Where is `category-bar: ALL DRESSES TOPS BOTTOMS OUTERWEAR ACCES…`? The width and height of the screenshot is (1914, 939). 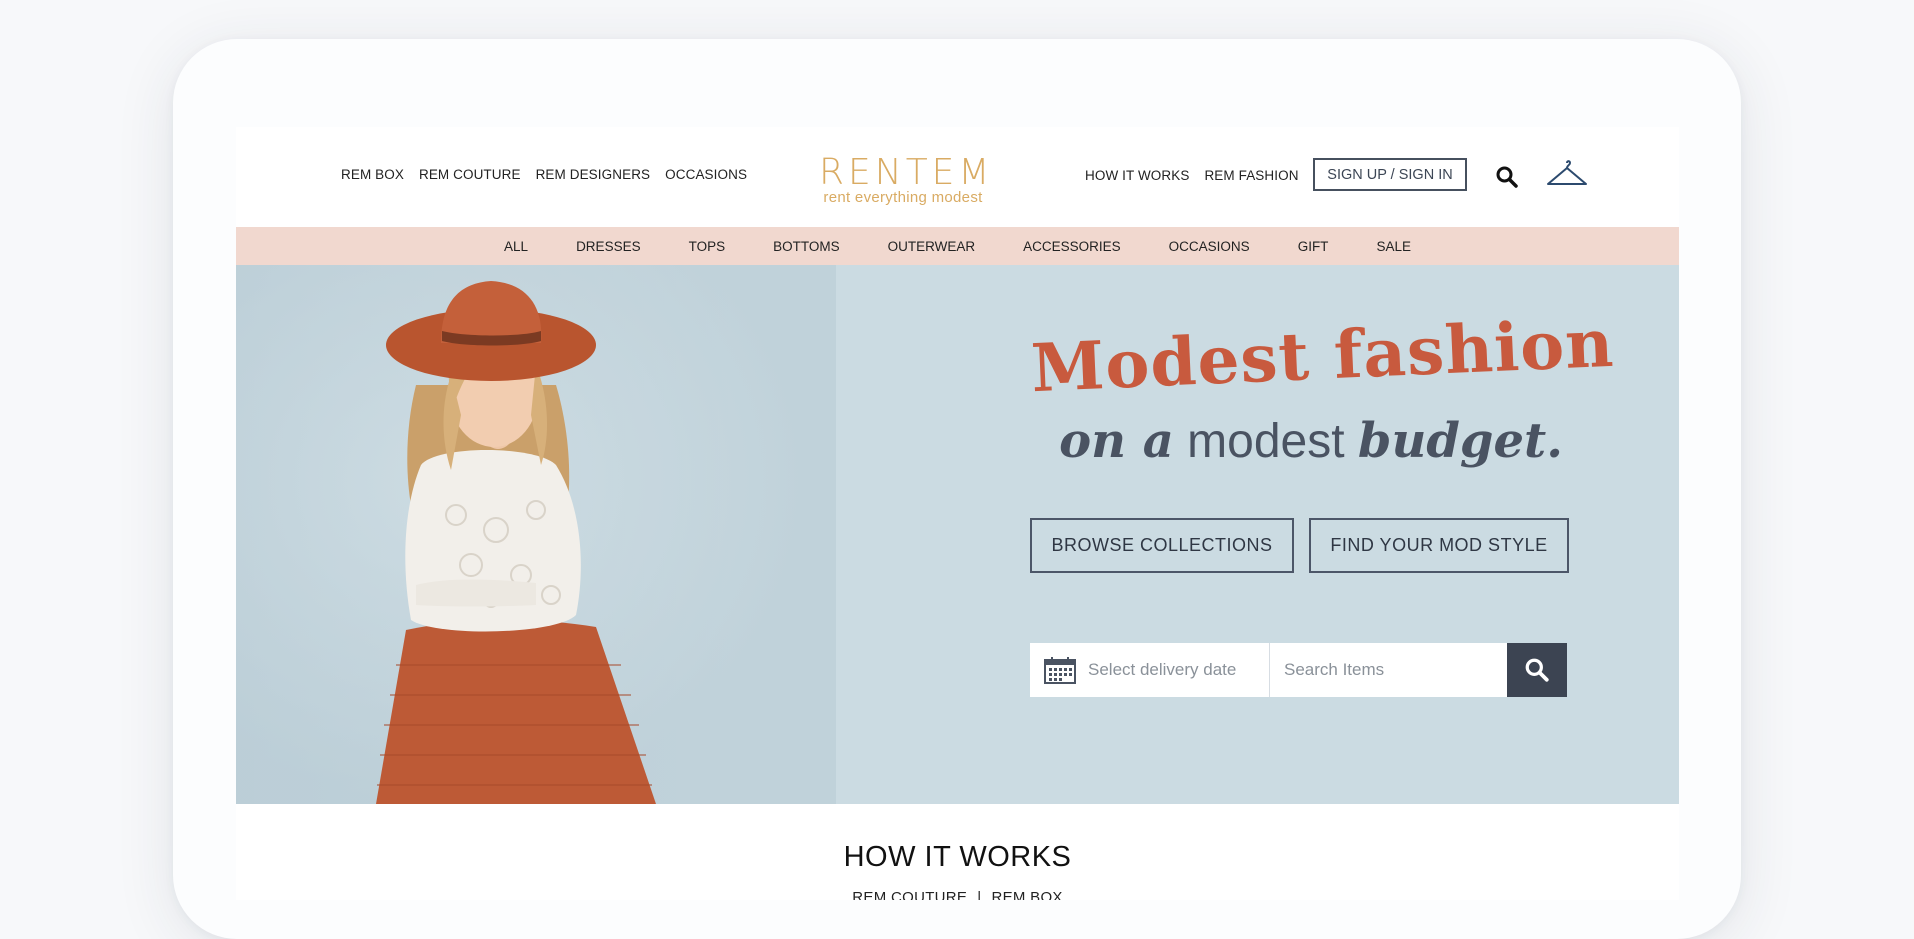 category-bar: ALL DRESSES TOPS BOTTOMS OUTERWEAR ACCES… is located at coordinates (957, 246).